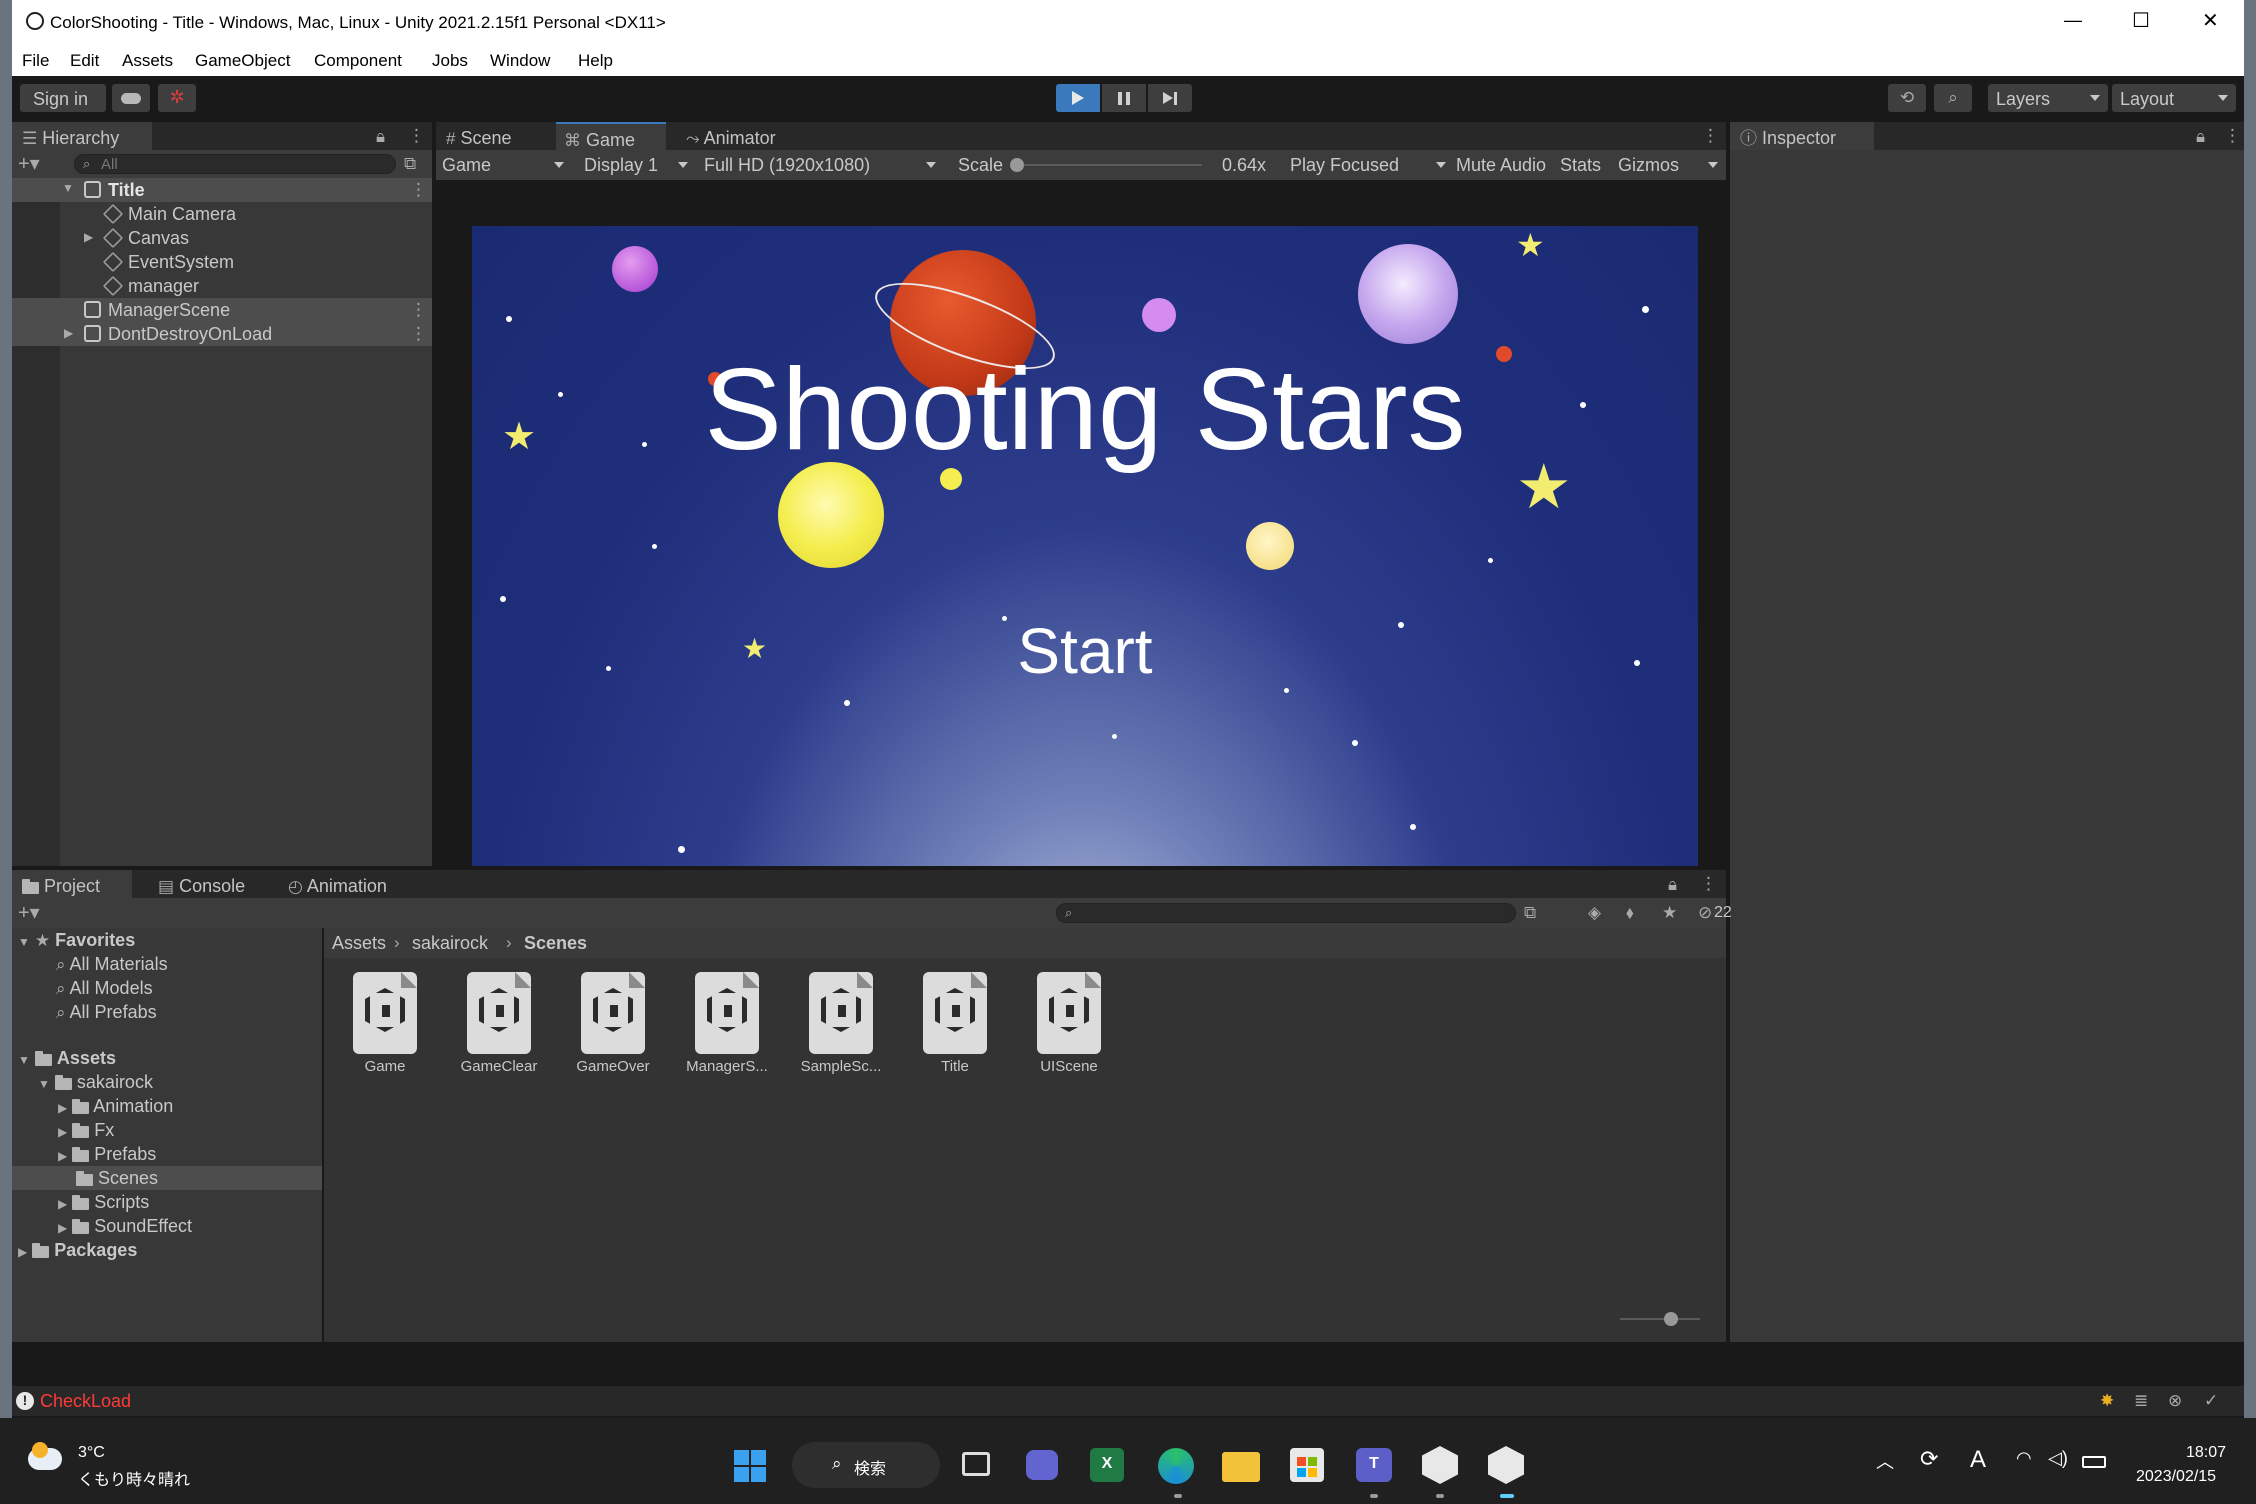  What do you see at coordinates (1085, 651) in the screenshot?
I see `start-button: Start` at bounding box center [1085, 651].